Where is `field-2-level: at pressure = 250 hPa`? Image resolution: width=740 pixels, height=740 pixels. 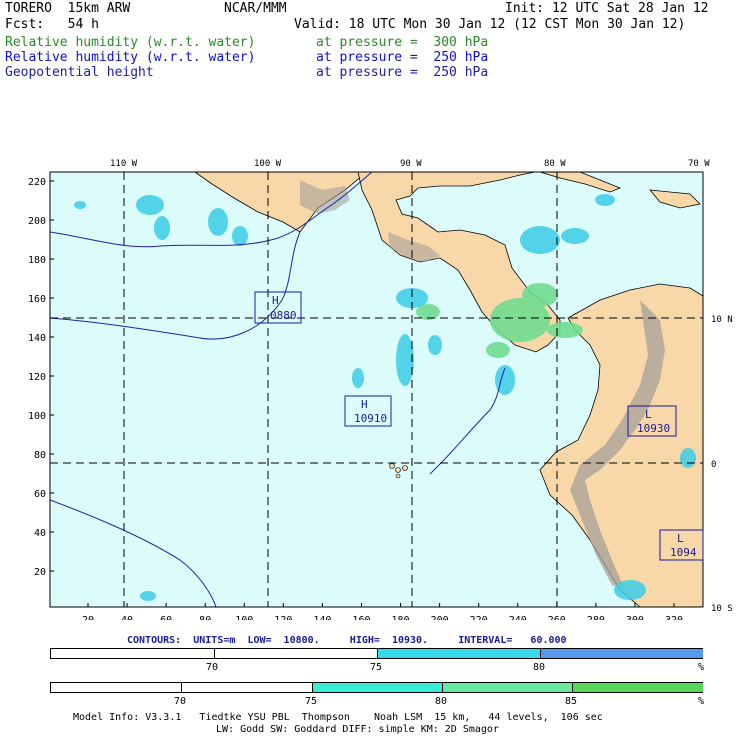 field-2-level: at pressure = 250 hPa is located at coordinates (402, 57).